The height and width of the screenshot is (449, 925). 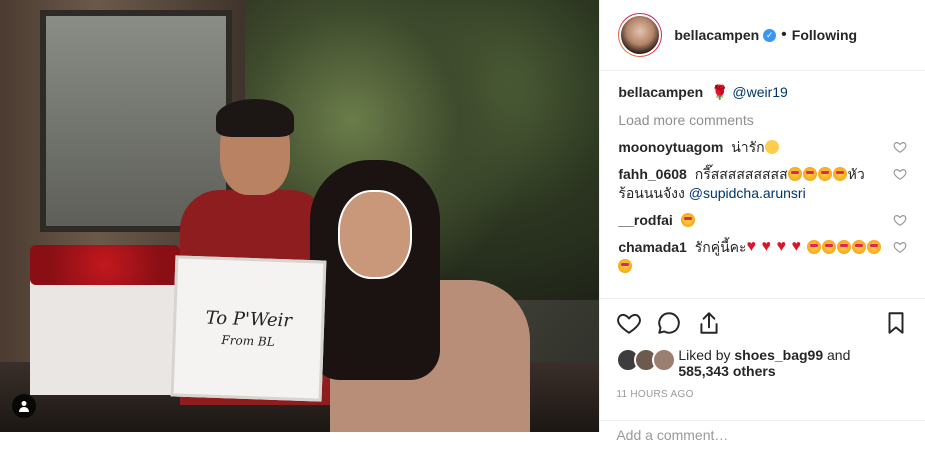 What do you see at coordinates (652, 247) in the screenshot?
I see `comment-username: chamada1` at bounding box center [652, 247].